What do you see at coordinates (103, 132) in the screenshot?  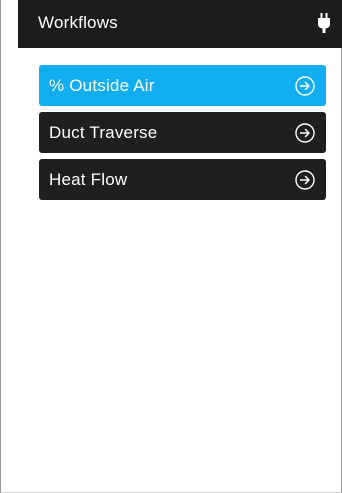 I see `workflow-label: Duct Traverse` at bounding box center [103, 132].